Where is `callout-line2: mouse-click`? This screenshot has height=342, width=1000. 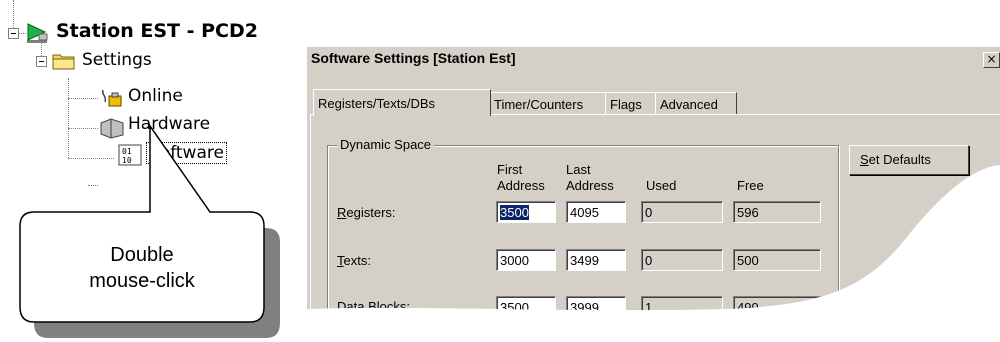 callout-line2: mouse-click is located at coordinates (142, 281).